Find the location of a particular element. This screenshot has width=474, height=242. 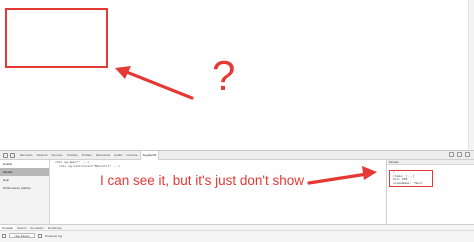

angularjs-sidebar: Enable Models Help Performance (Alpha) is located at coordinates (25, 192).